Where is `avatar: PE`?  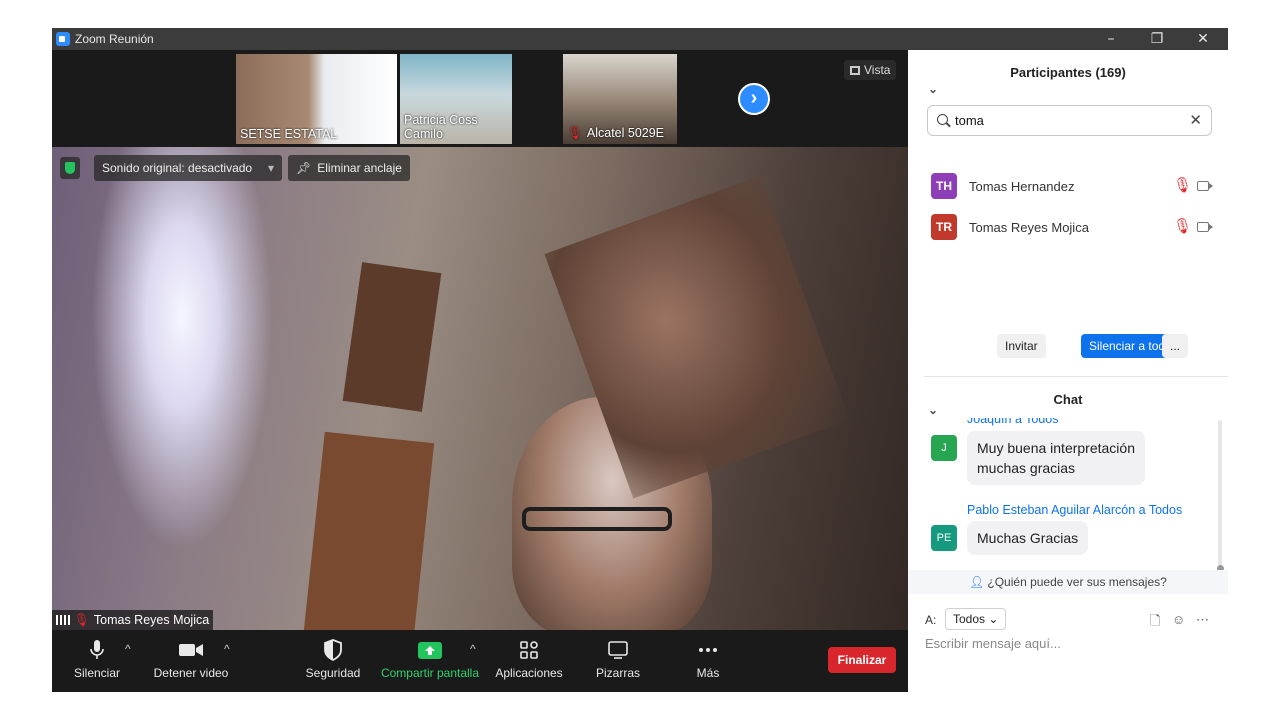 avatar: PE is located at coordinates (944, 538).